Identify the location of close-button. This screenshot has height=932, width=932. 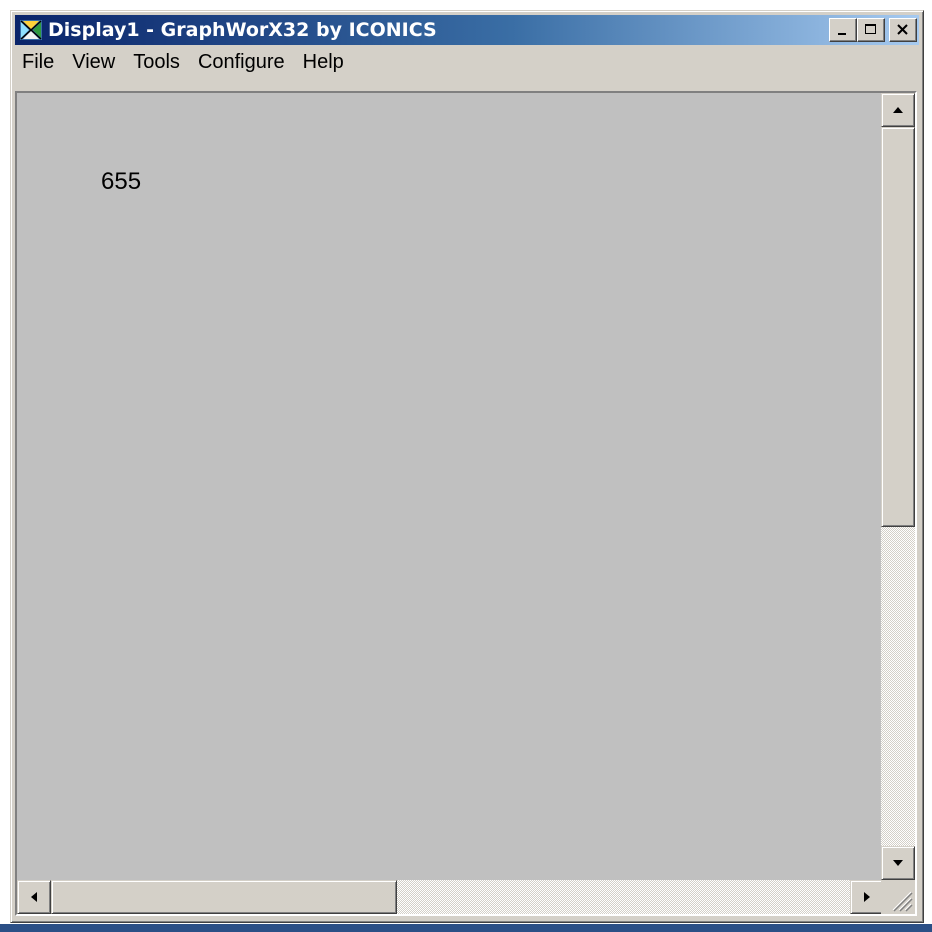
(903, 30).